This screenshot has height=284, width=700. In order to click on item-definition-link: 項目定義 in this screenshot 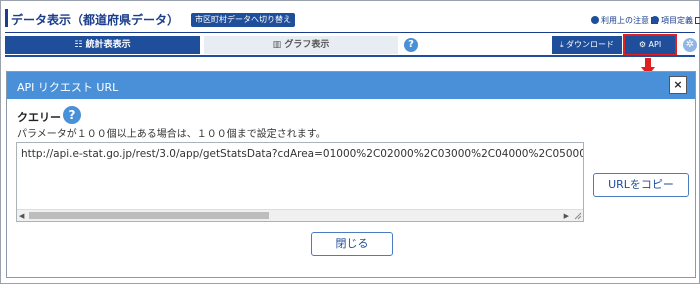, I will do `click(675, 20)`.